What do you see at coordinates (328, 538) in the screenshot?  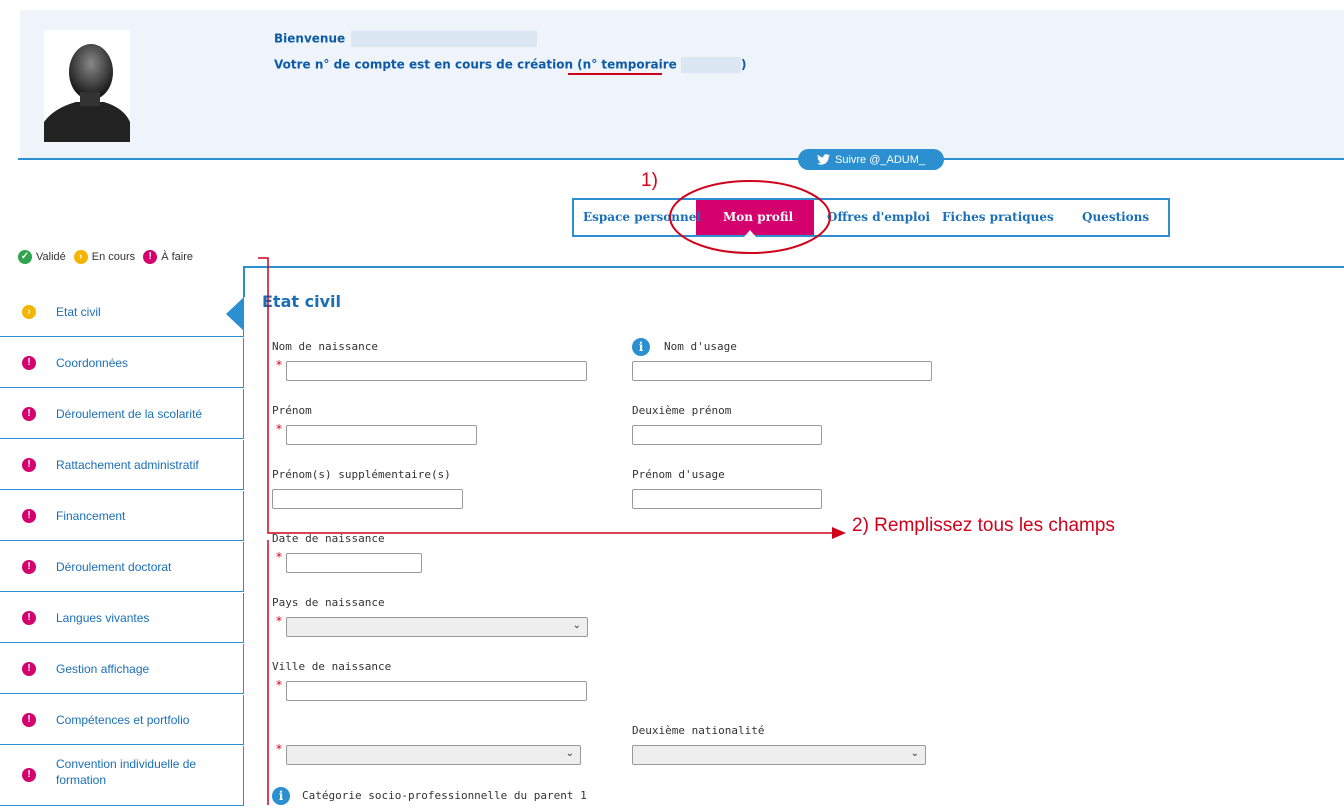 I see `label-date-naissance: Date de naissance` at bounding box center [328, 538].